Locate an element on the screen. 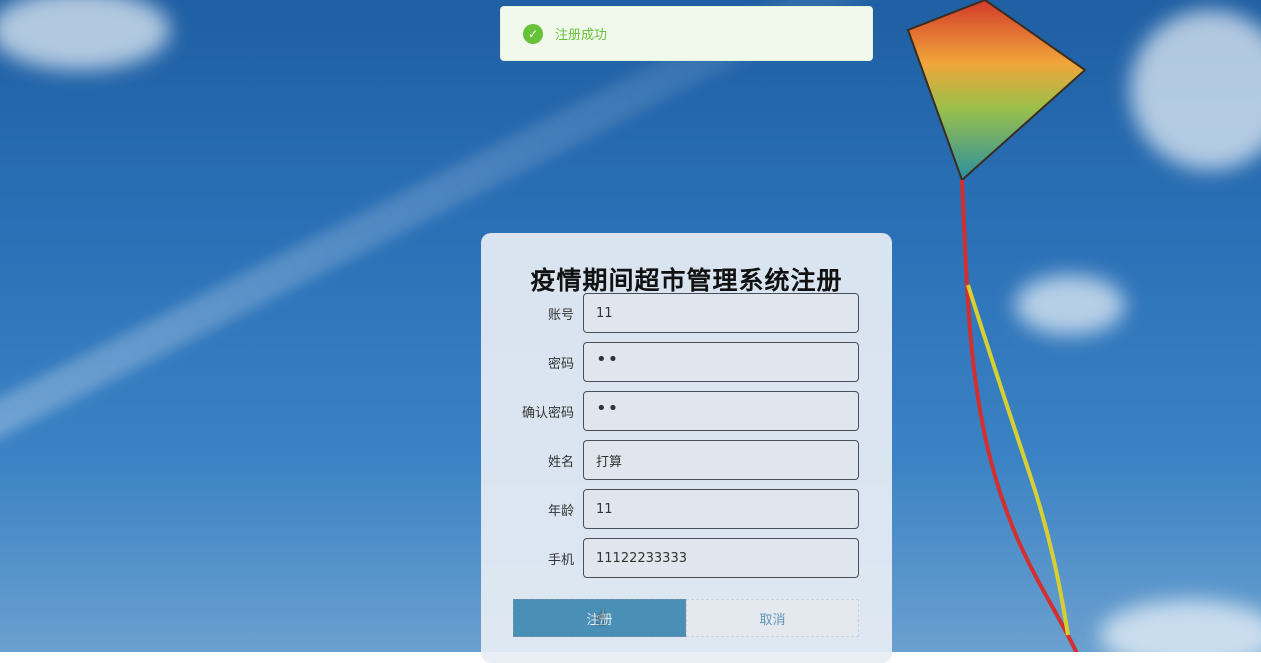 This screenshot has width=1261, height=663. cancel-label: 取消 is located at coordinates (772, 620).